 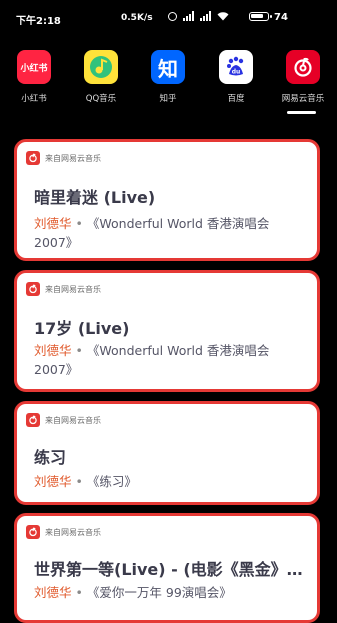 I want to click on battery-percent: 74, so click(x=281, y=17).